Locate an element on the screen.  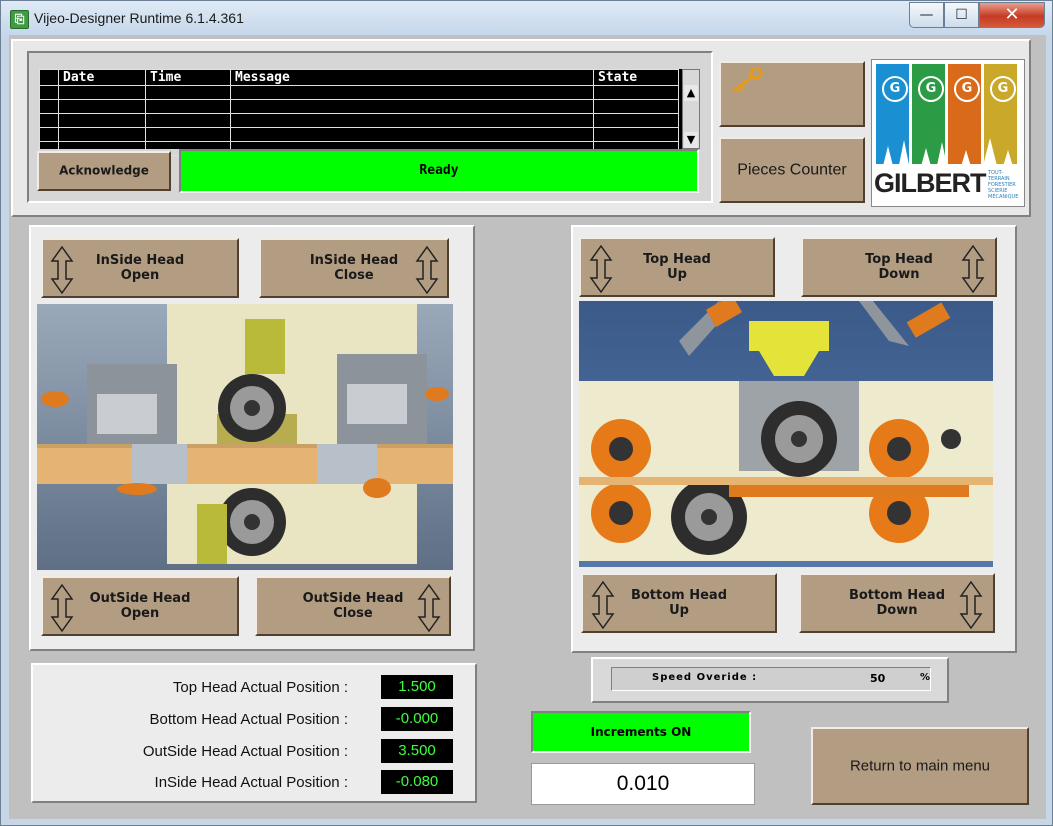
acknowledge-button: Acknowledge is located at coordinates (104, 171).